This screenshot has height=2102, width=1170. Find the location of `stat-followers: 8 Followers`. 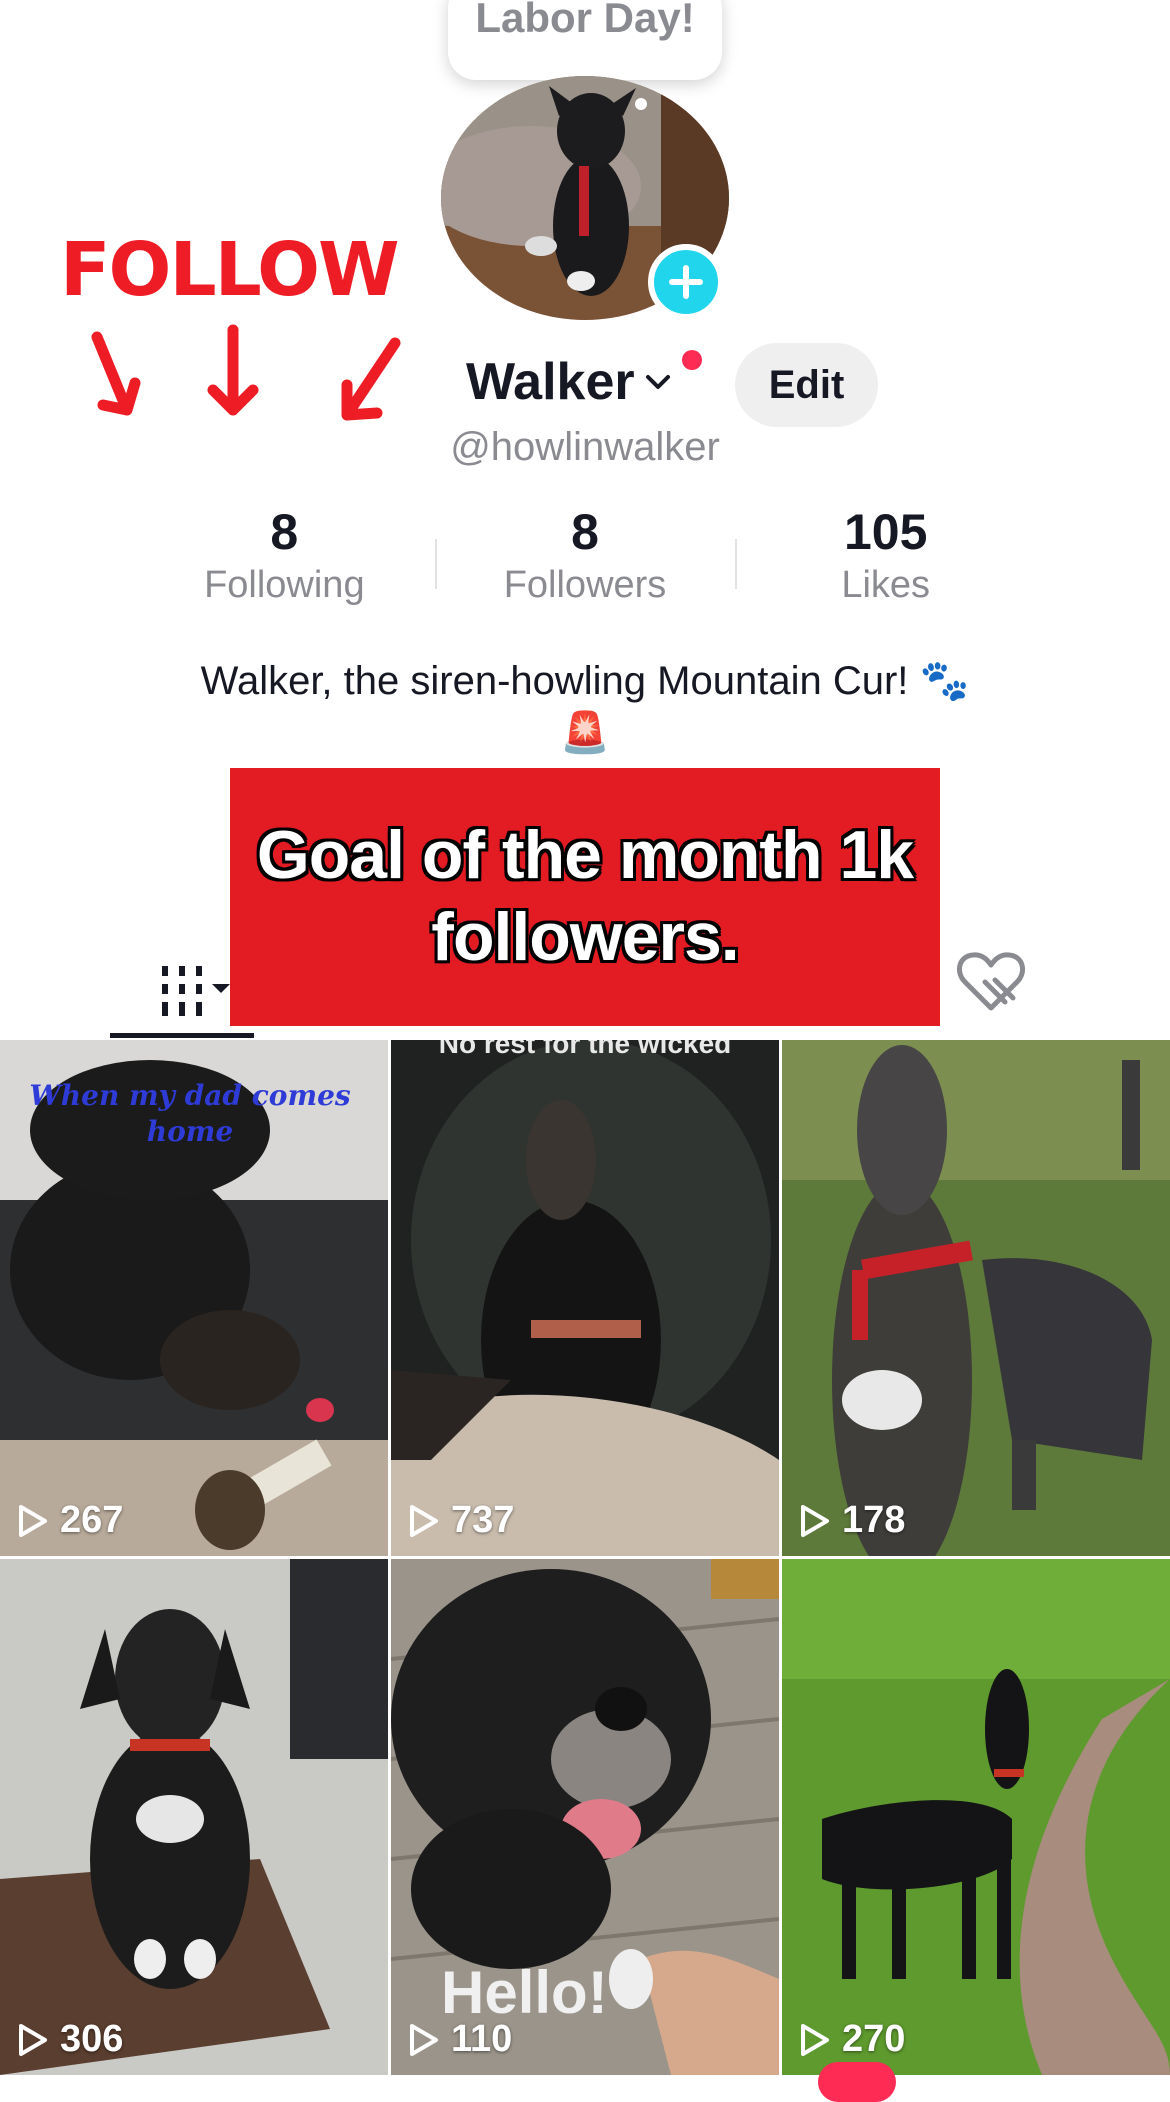

stat-followers: 8 Followers is located at coordinates (585, 559).